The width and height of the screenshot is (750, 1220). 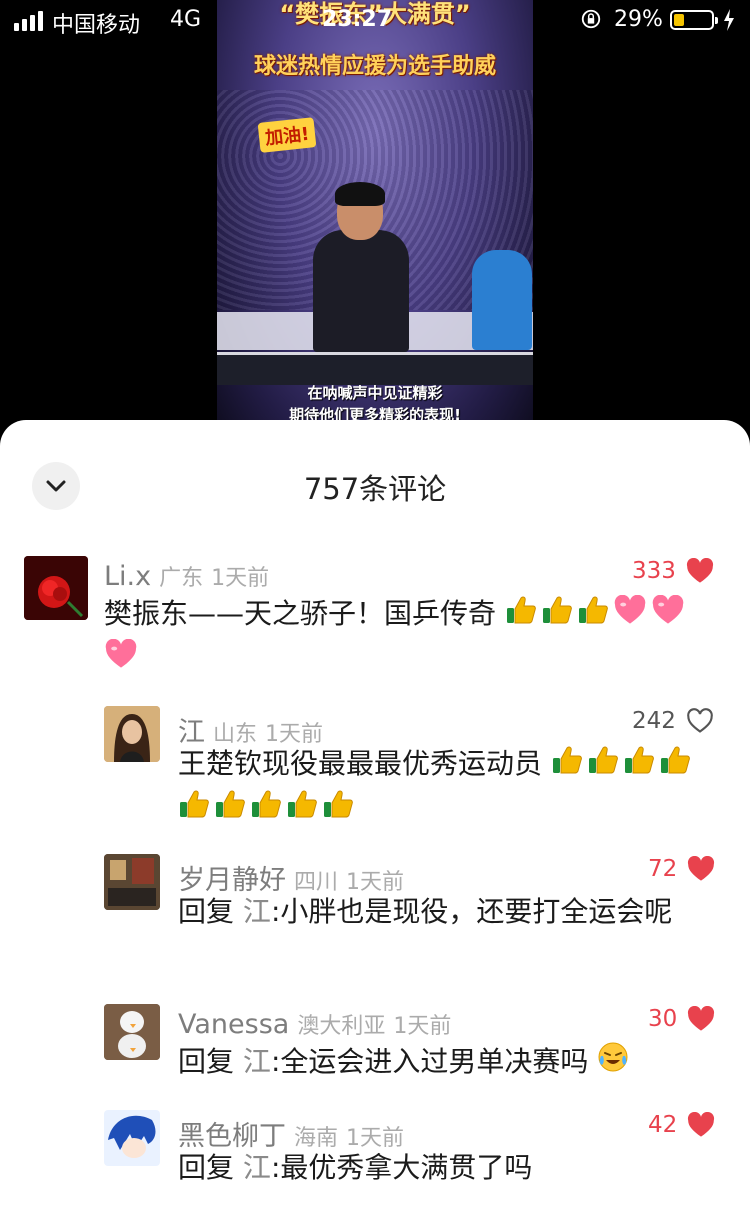 I want to click on like-button: 333, so click(x=673, y=571).